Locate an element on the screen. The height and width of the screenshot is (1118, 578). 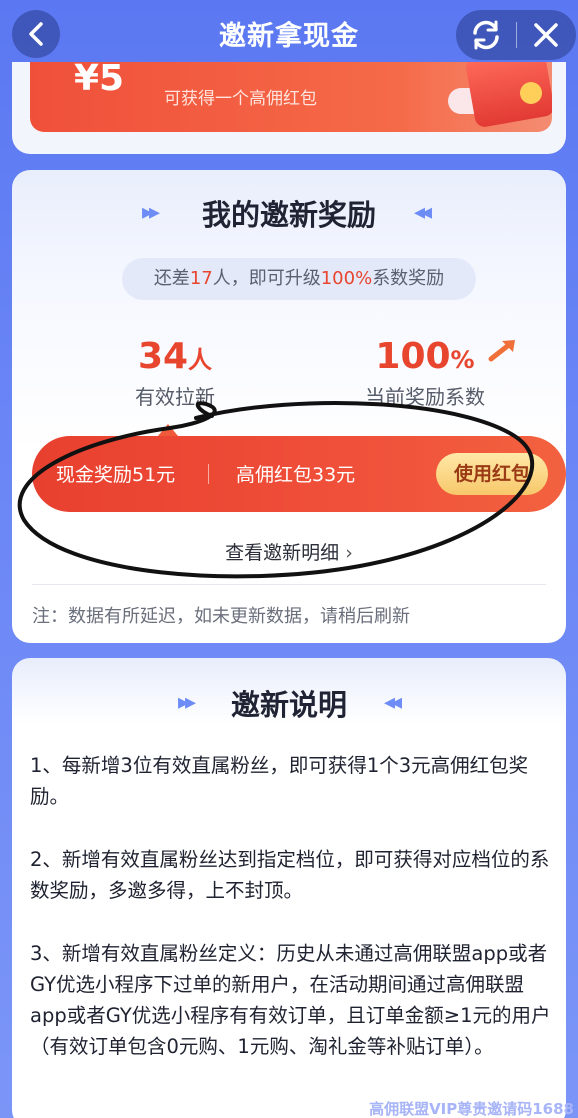
red-packet-banner: ¥5 可获得一个高佣红包 is located at coordinates (291, 97).